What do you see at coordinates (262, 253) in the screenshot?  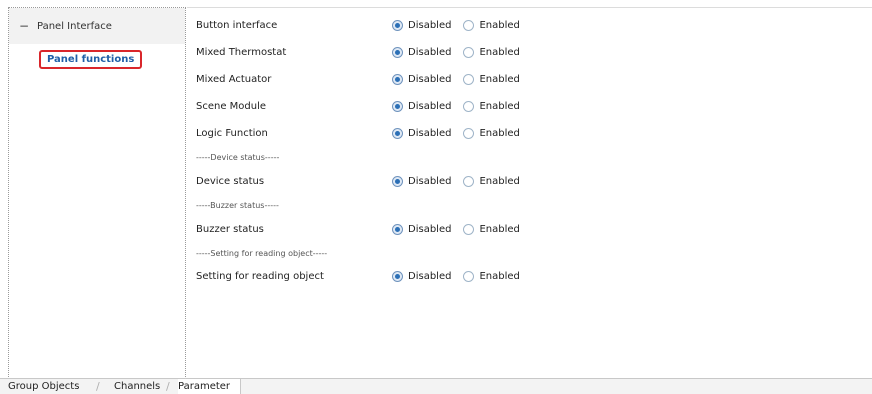 I see `section-separator-reading-object: -----Setting for reading object-----` at bounding box center [262, 253].